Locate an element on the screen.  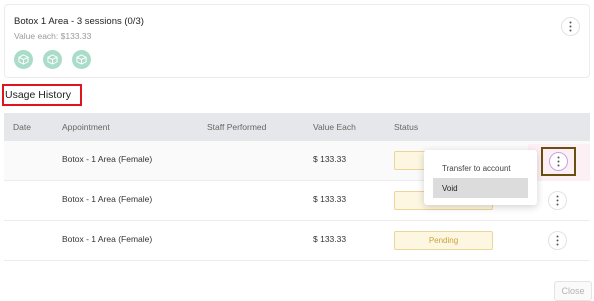
header-value-each: Value Each is located at coordinates (334, 127).